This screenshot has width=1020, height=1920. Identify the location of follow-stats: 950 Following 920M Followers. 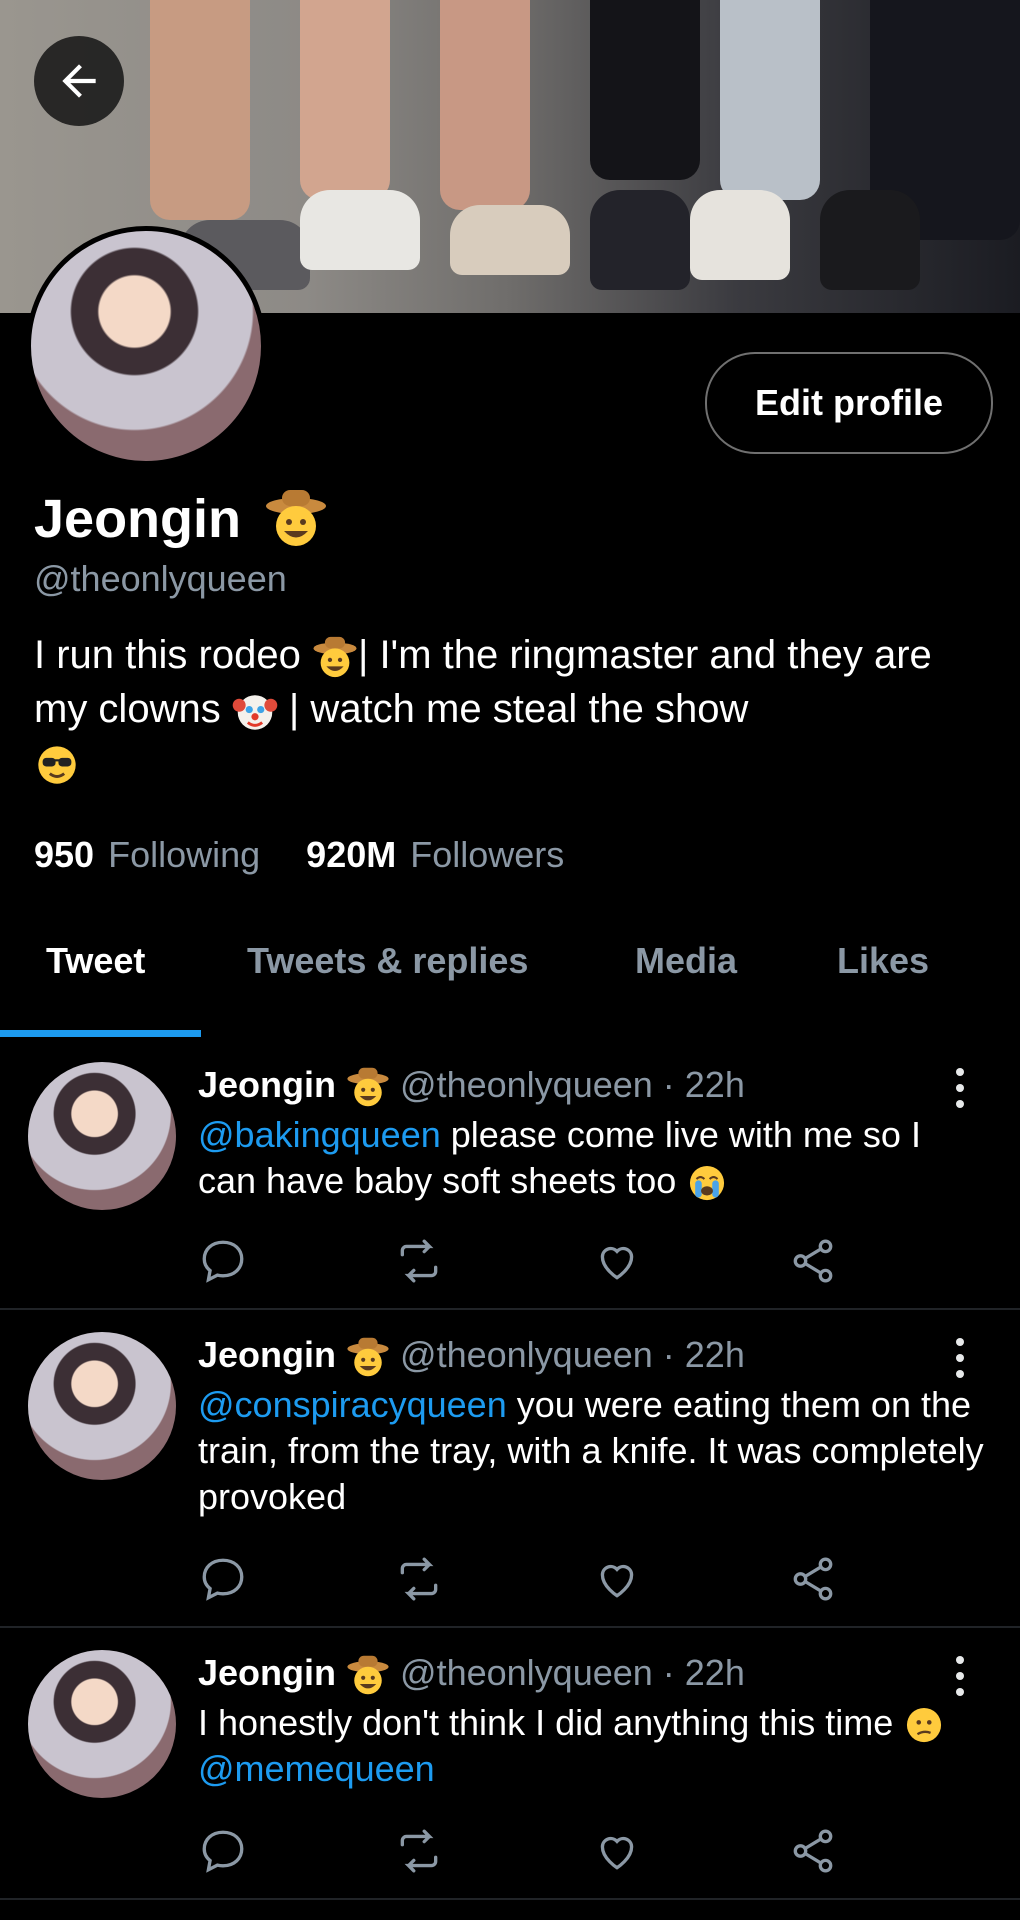
(317, 855).